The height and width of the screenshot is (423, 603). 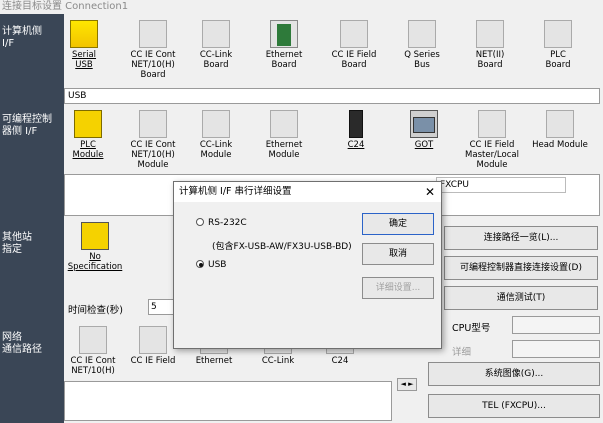 I want to click on scroll-arrows: ◄ ►, so click(x=407, y=384).